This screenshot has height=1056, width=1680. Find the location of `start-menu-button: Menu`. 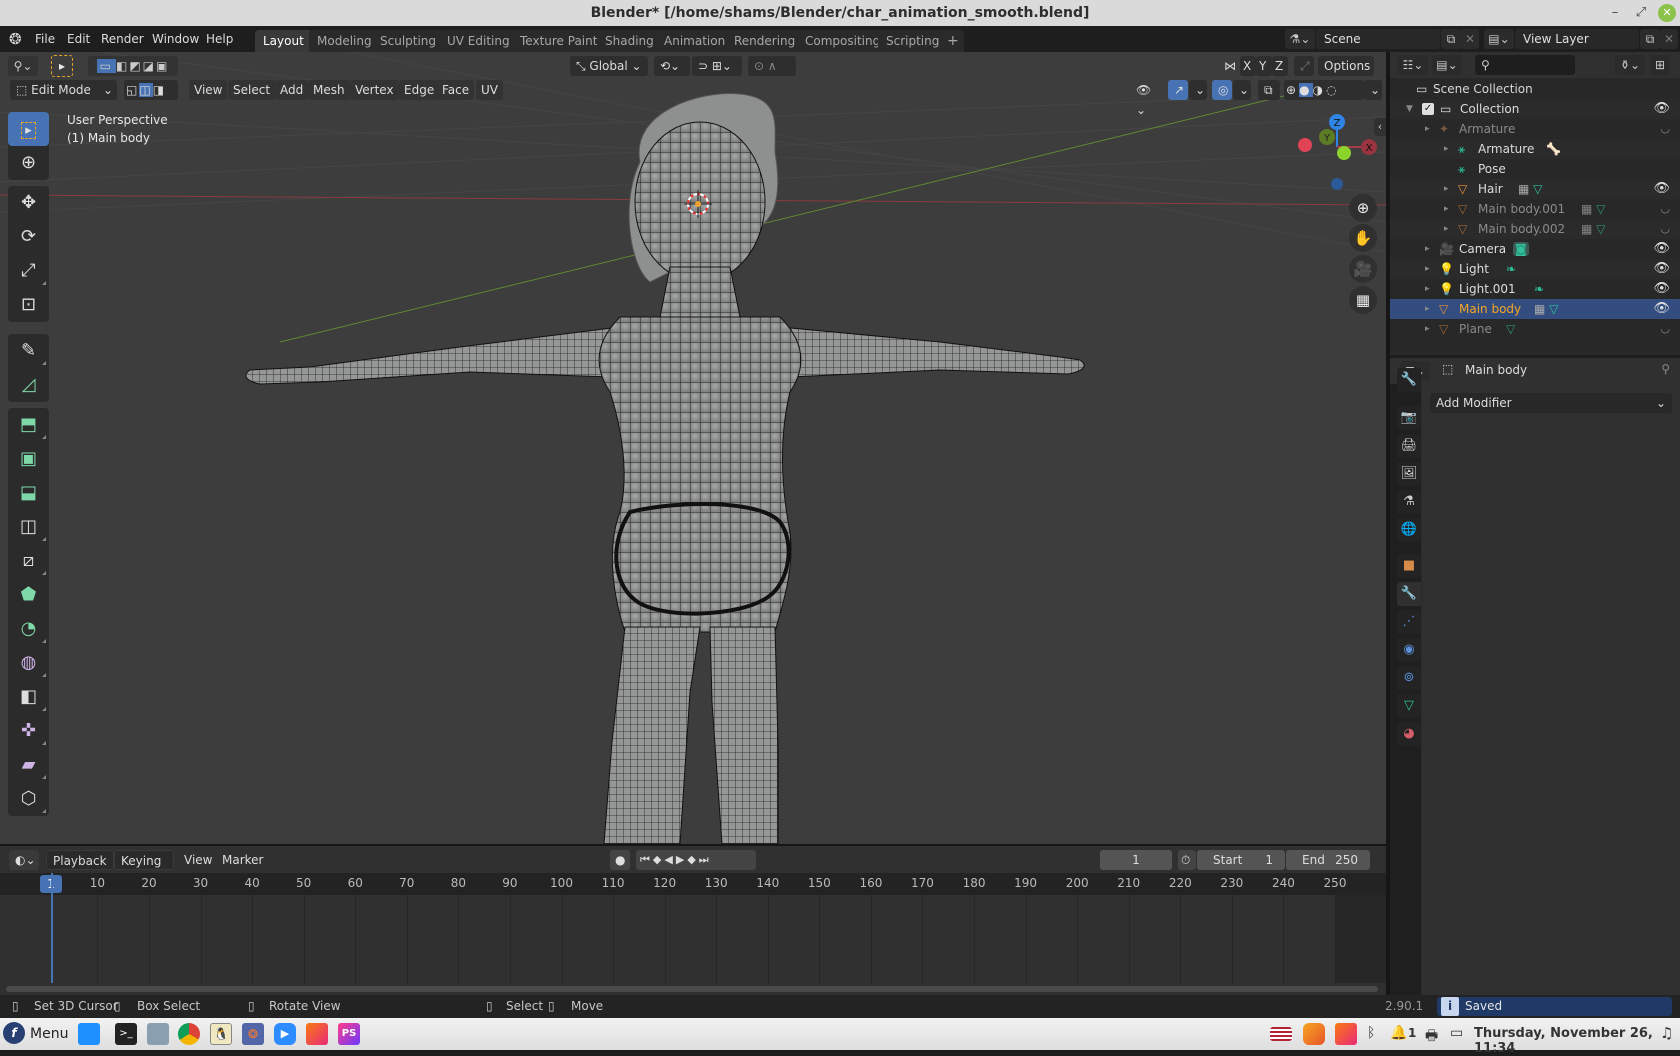

start-menu-button: Menu is located at coordinates (49, 1034).